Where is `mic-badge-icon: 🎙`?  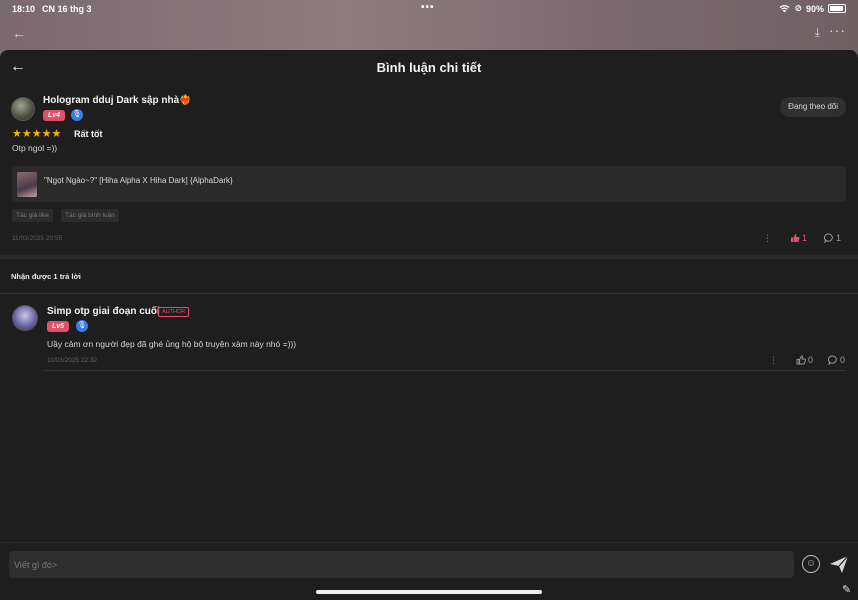 mic-badge-icon: 🎙 is located at coordinates (77, 115).